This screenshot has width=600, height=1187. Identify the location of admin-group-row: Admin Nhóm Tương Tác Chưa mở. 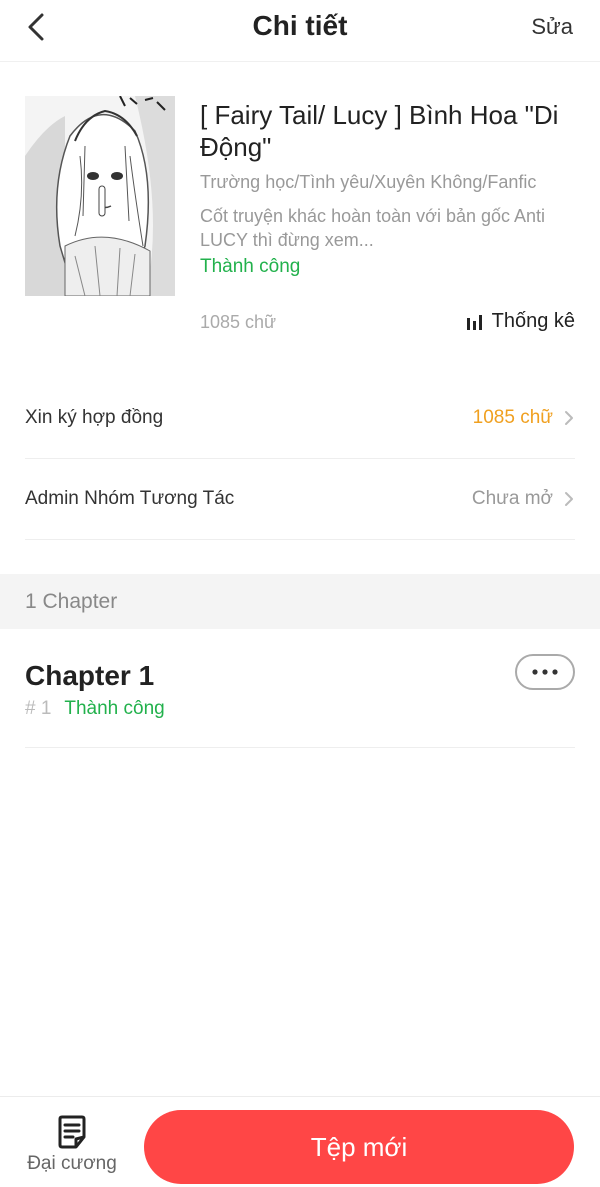
(300, 499).